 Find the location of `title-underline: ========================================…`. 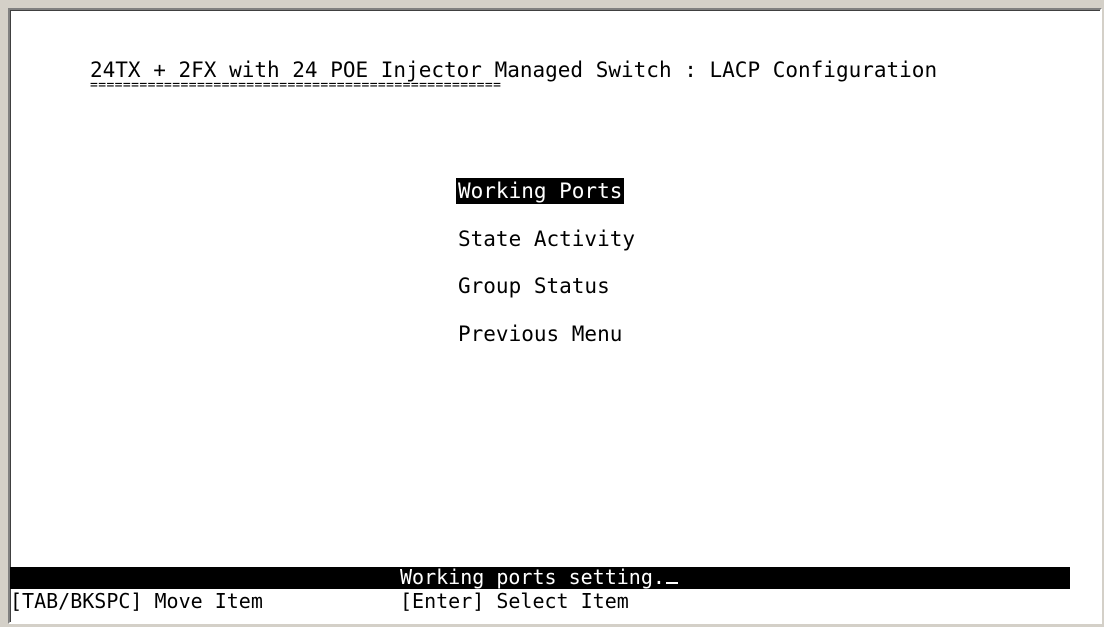

title-underline: ========================================… is located at coordinates (296, 85).